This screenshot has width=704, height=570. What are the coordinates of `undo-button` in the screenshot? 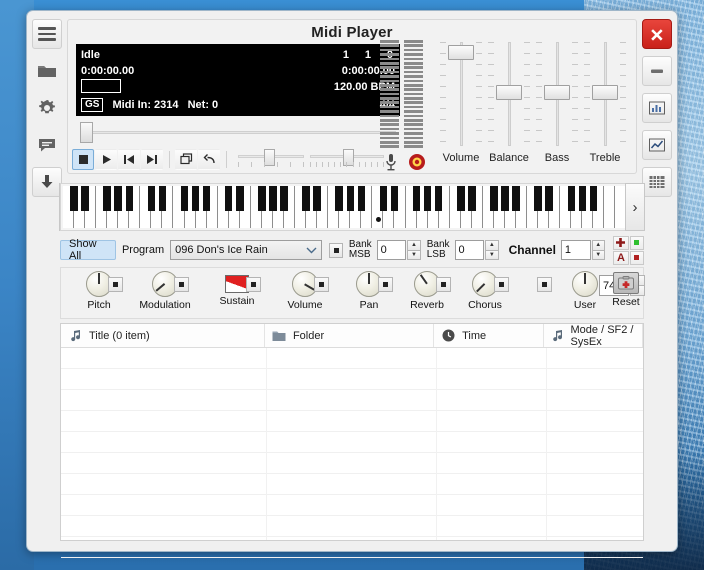 It's located at (209, 159).